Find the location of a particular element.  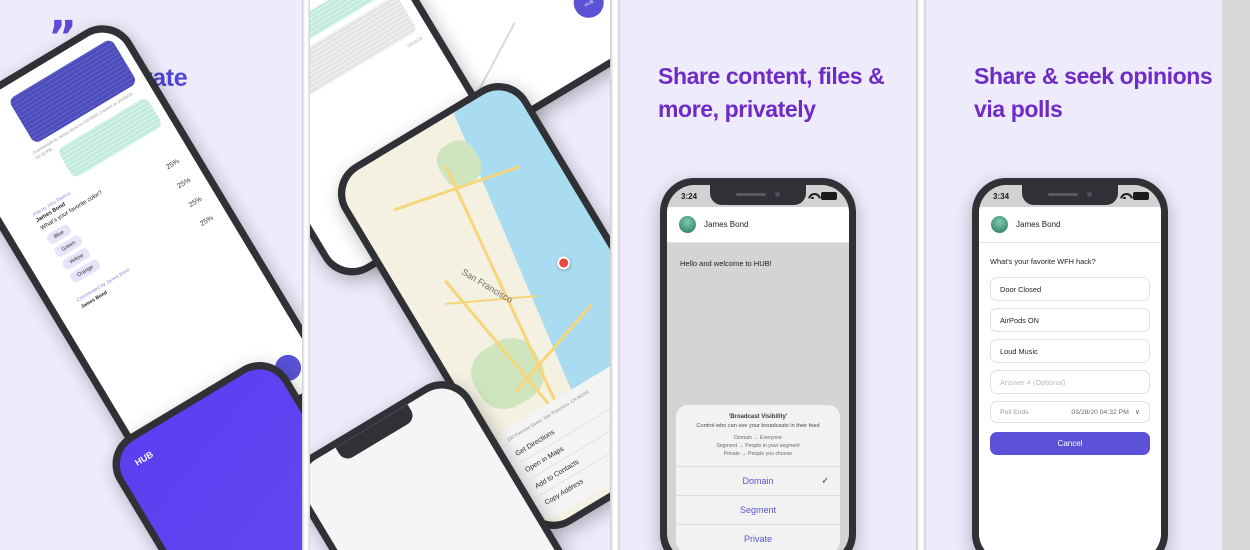

chevron-down-icon: ∨ is located at coordinates (1137, 412).